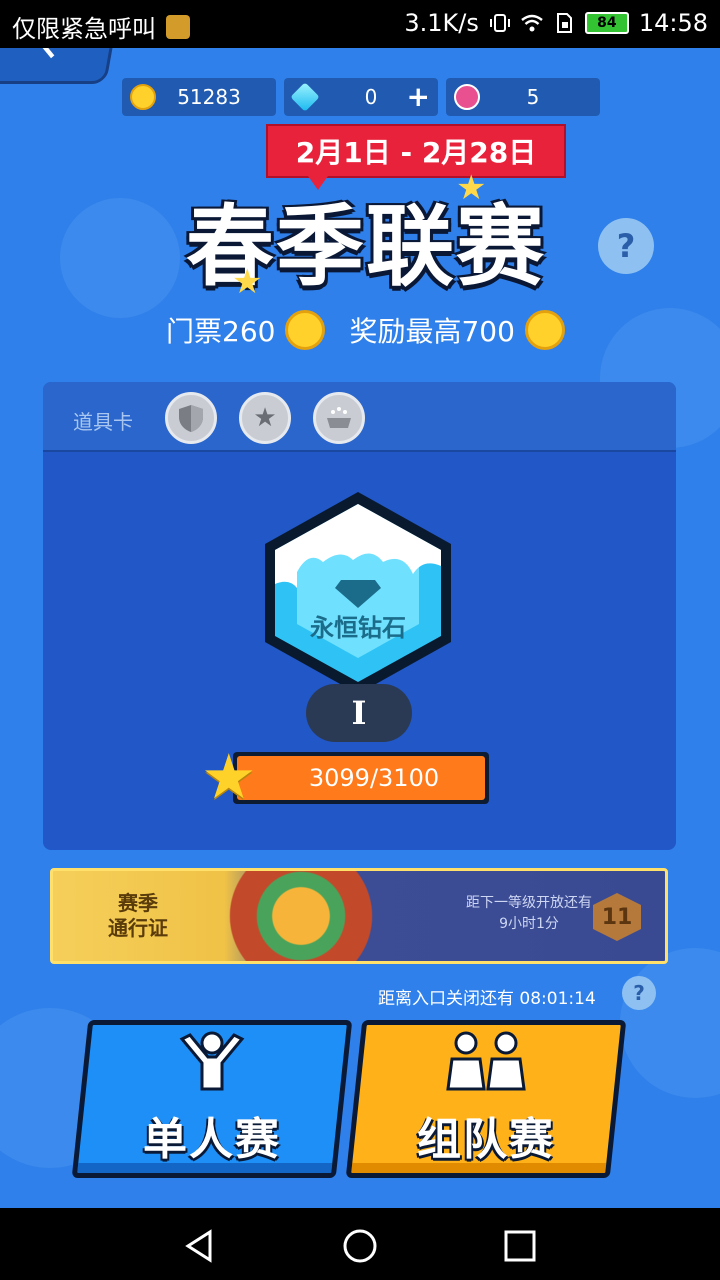 This screenshot has width=720, height=1280. Describe the element at coordinates (486, 1139) in the screenshot. I see `team-match-label: 组队赛` at that location.